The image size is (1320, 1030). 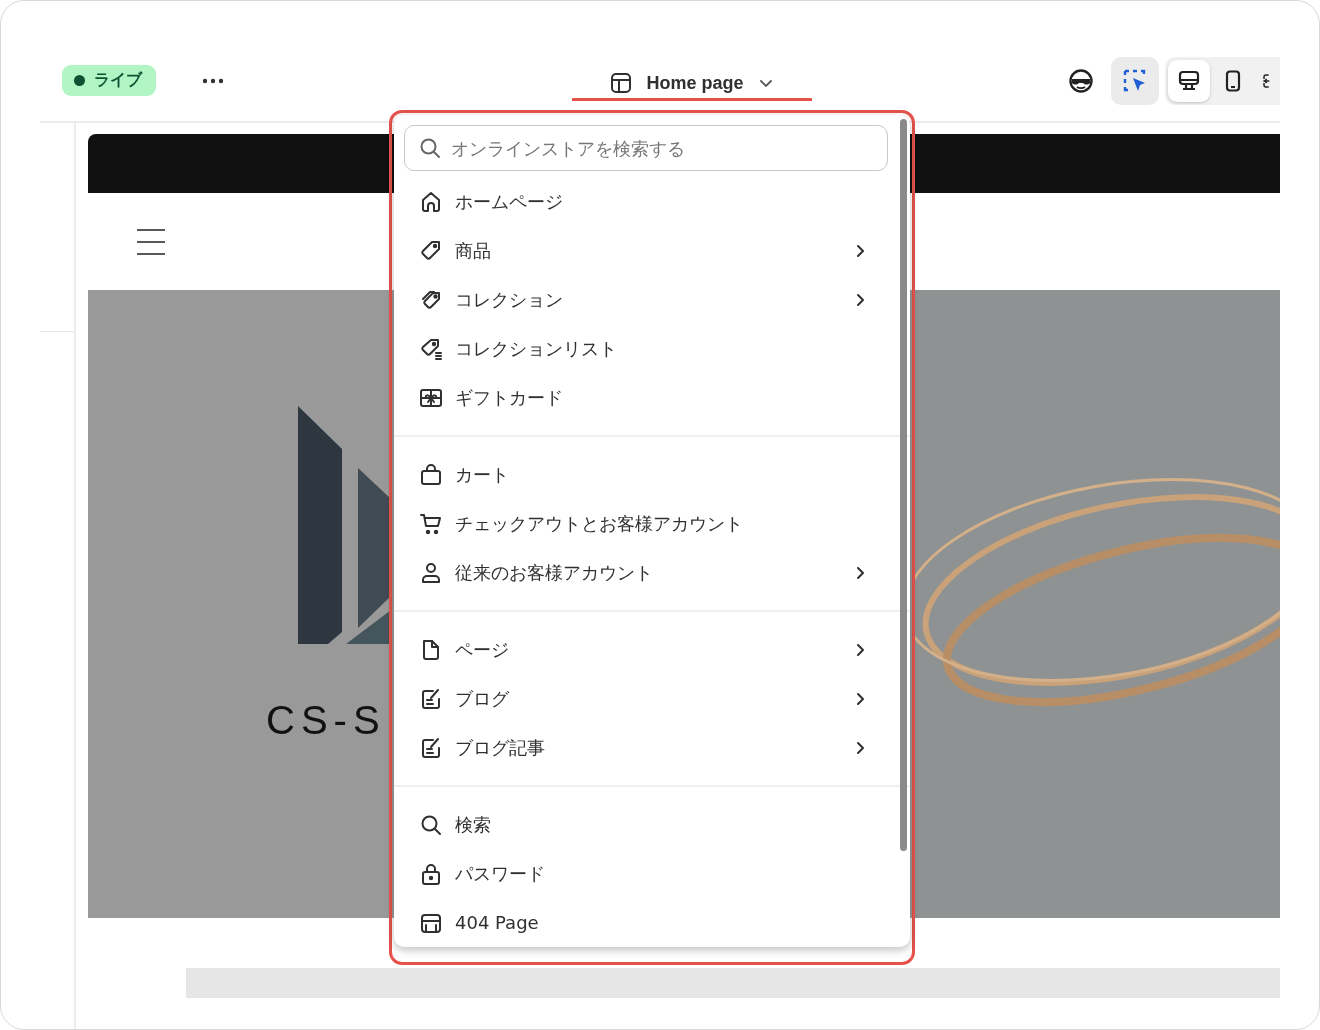 What do you see at coordinates (646, 348) in the screenshot?
I see `menu-item: コレクションリスト` at bounding box center [646, 348].